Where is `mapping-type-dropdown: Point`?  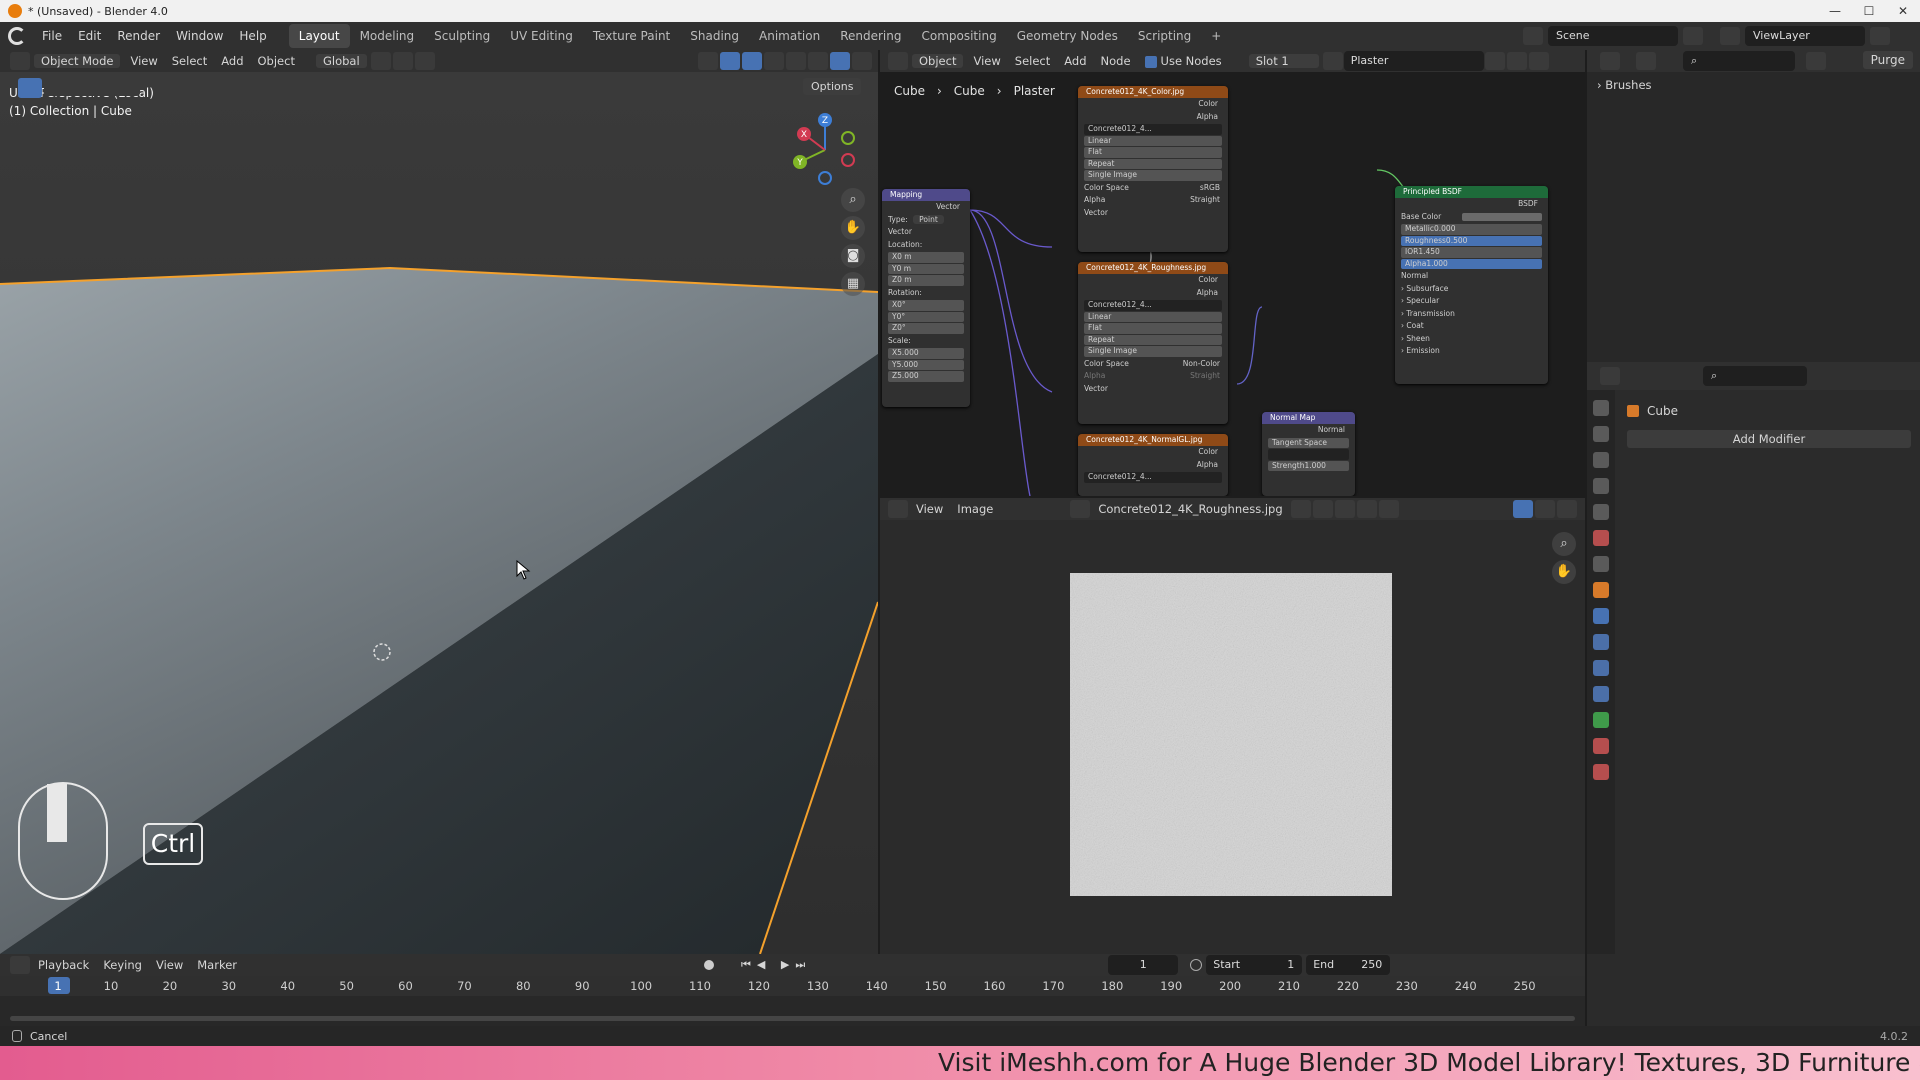 mapping-type-dropdown: Point is located at coordinates (928, 219).